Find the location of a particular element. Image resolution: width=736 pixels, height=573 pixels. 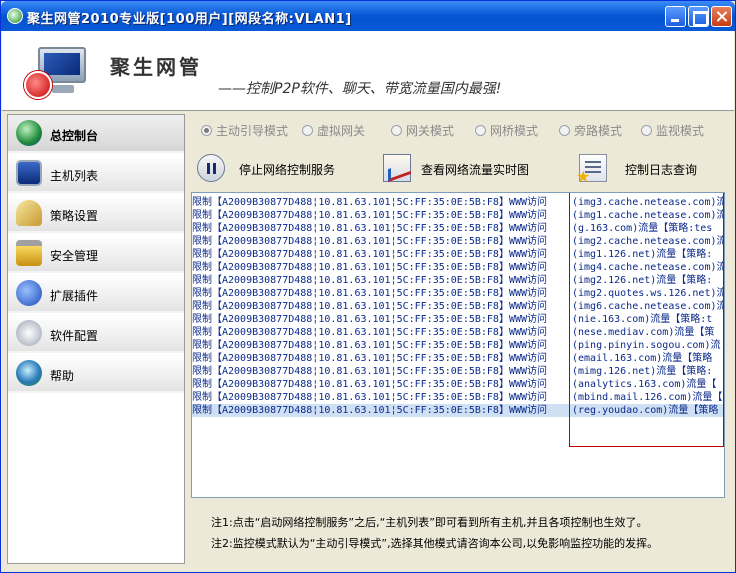

log-row-detail: (analytics.163.com)流量【 is located at coordinates (644, 384).